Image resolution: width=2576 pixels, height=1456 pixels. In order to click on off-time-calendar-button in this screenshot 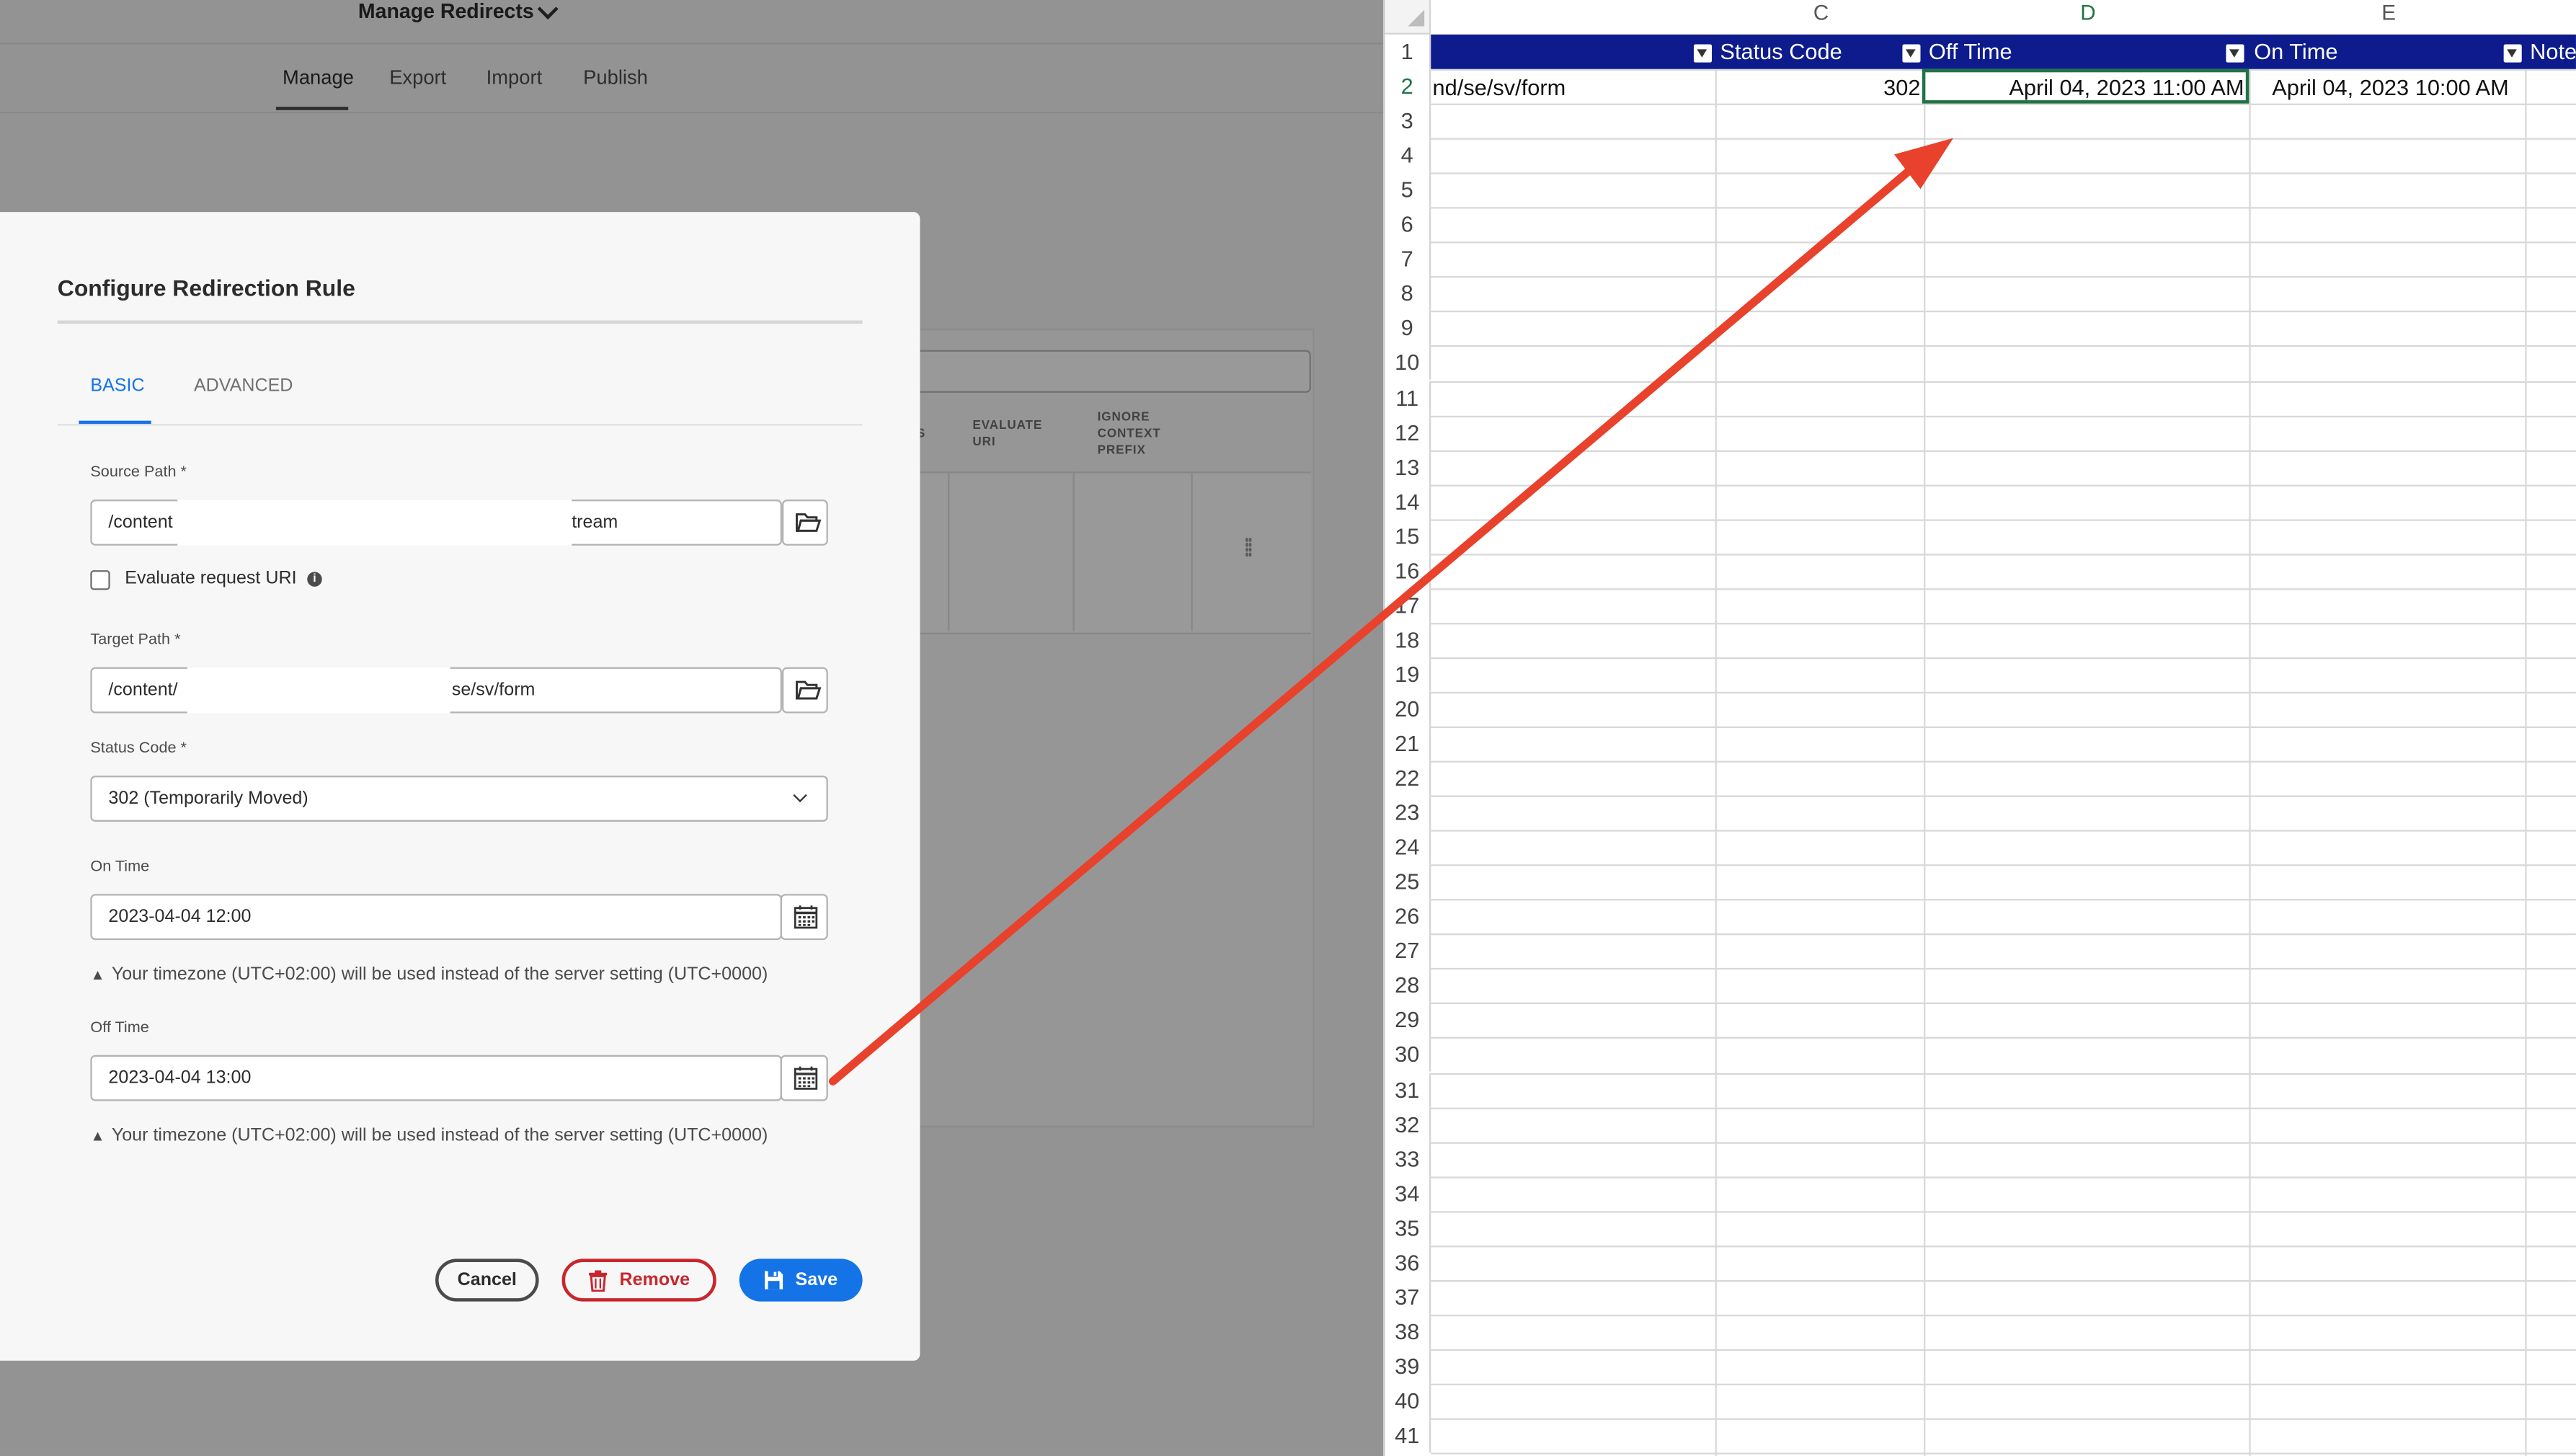, I will do `click(804, 1078)`.